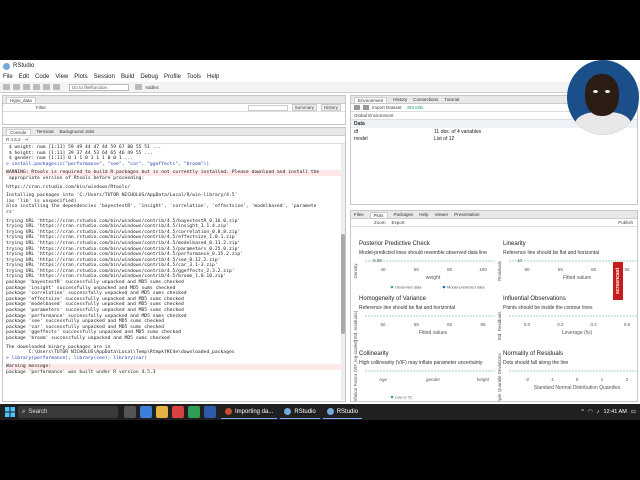  I want to click on filter-button: Filter, so click(41, 107).